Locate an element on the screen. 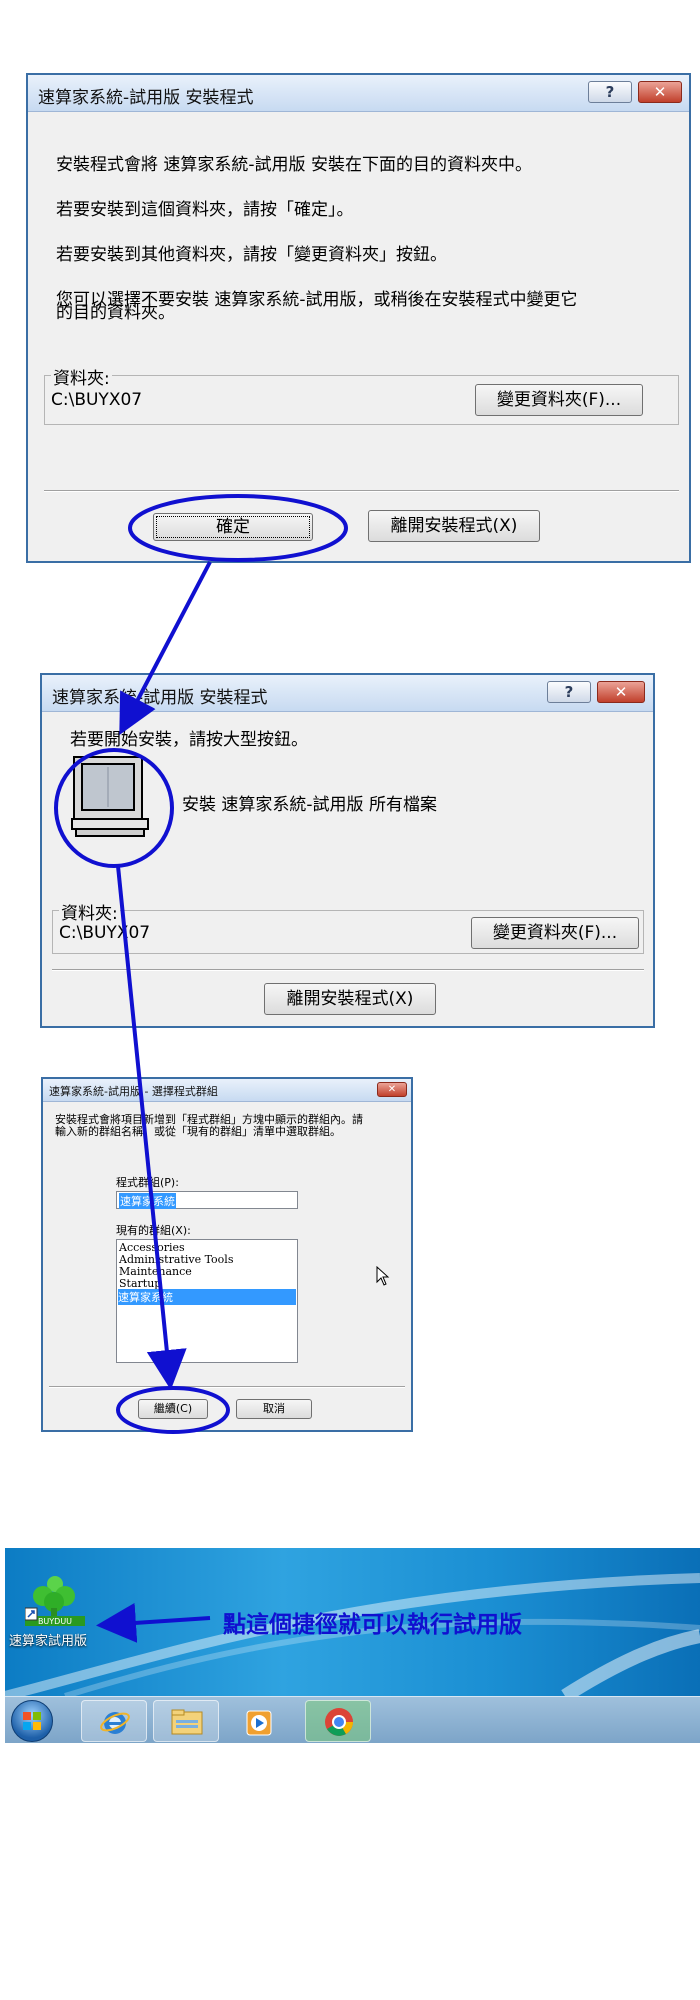 This screenshot has width=700, height=2000. arrow-annotation-to-shortcut is located at coordinates (153, 1622).